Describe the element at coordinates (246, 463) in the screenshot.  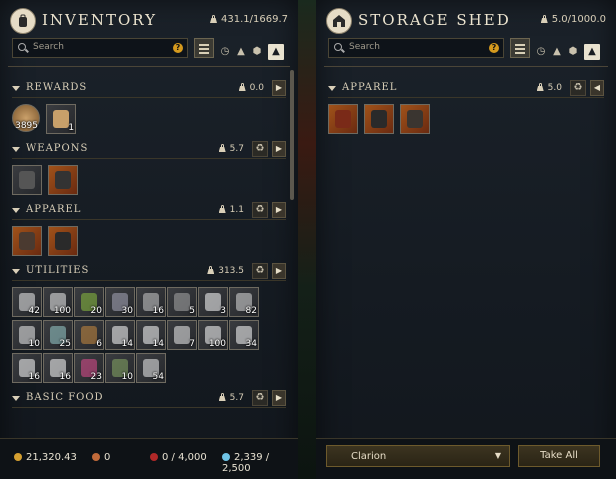
I see `gem-count: 2,339 / 2,500` at that location.